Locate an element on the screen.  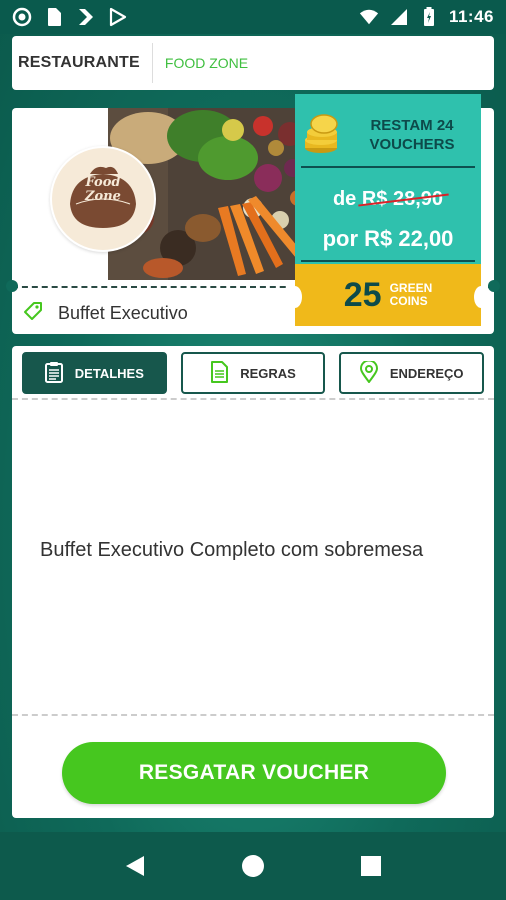
green-coins-label: GREEN COINS is located at coordinates (411, 295).